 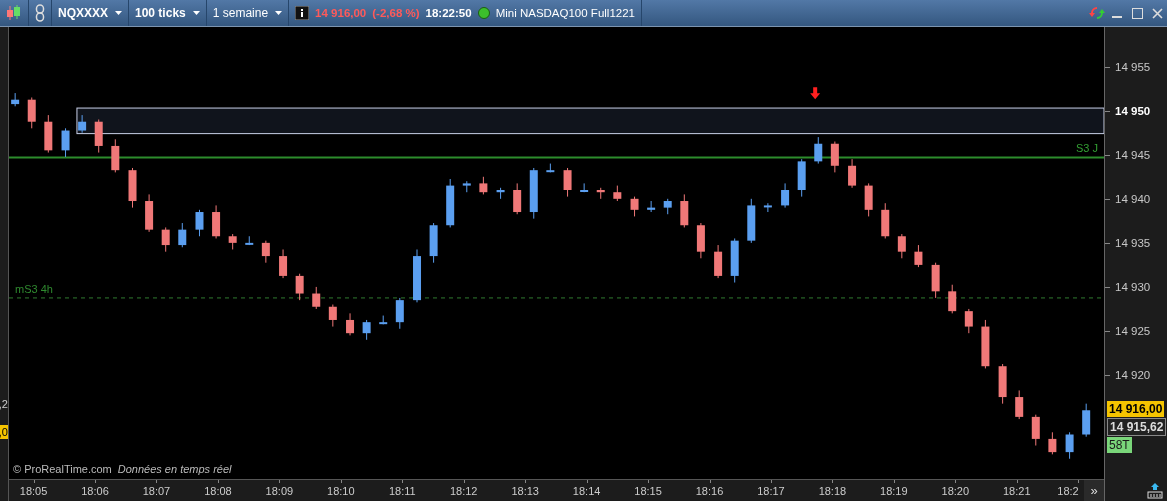 What do you see at coordinates (955, 491) in the screenshot?
I see `time-label: 18:20` at bounding box center [955, 491].